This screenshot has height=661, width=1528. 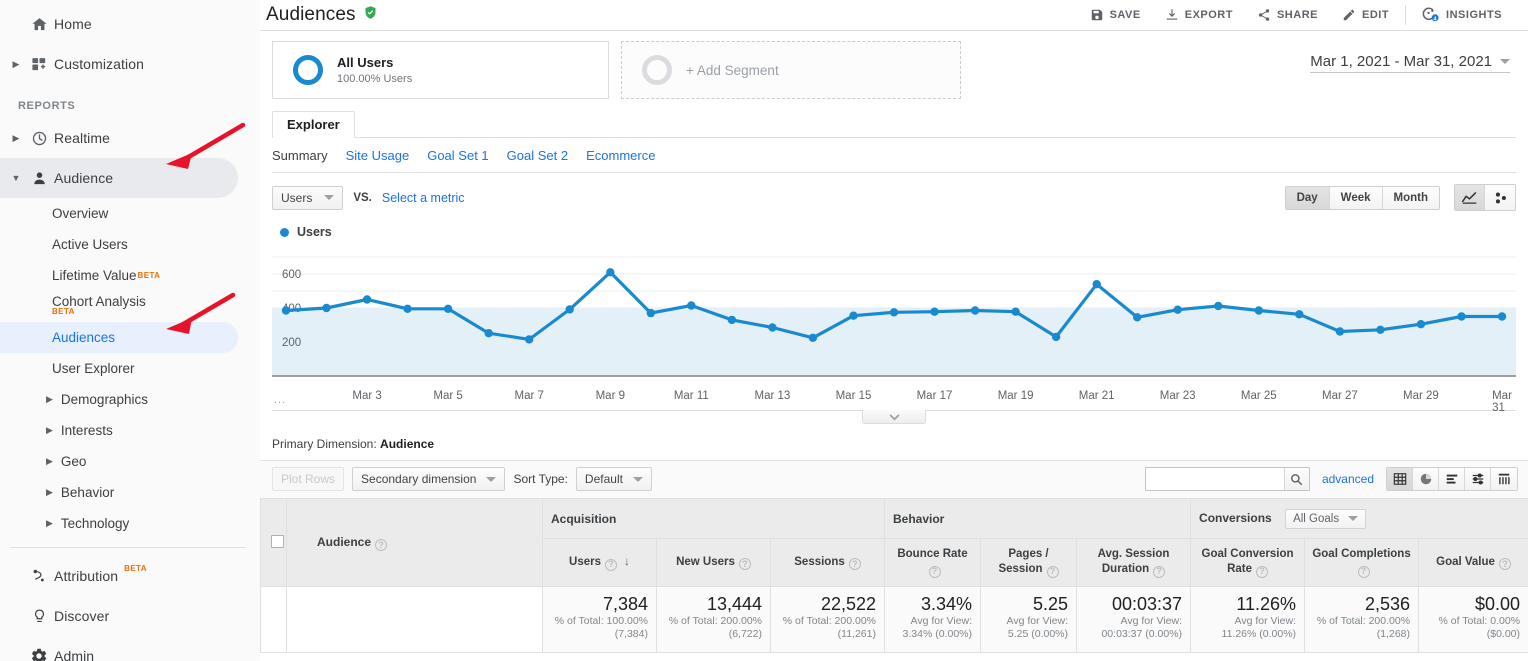 I want to click on tab-goal-set-1: Goal Set 1, so click(x=457, y=155).